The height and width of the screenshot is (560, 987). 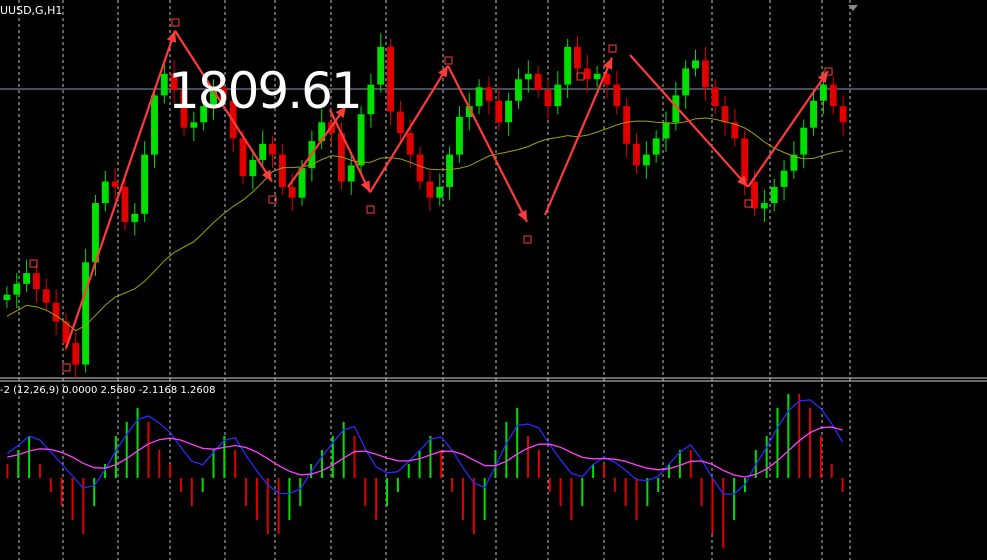 What do you see at coordinates (265, 91) in the screenshot?
I see `big-price-overlay: 1809.61` at bounding box center [265, 91].